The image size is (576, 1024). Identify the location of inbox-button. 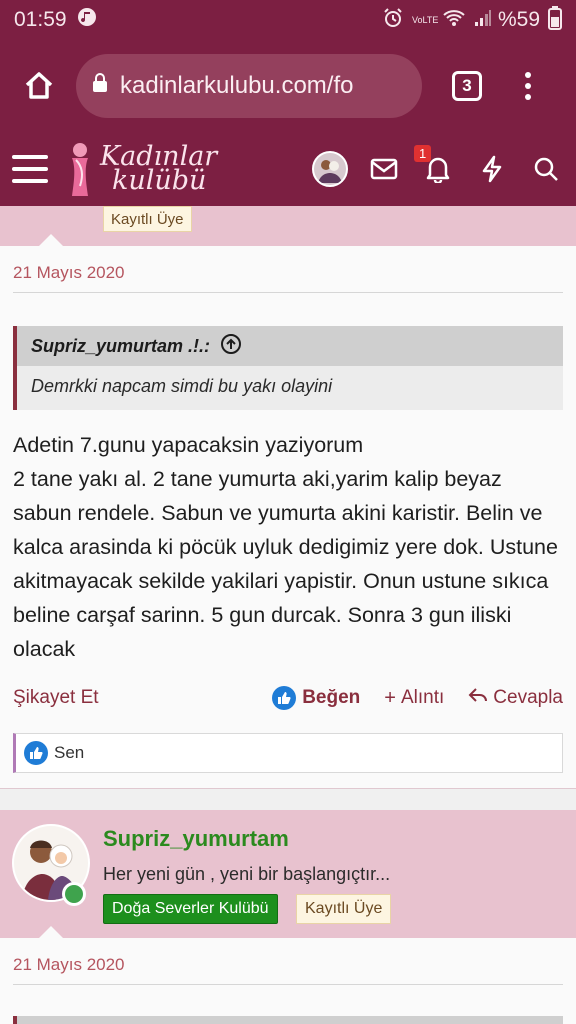
(384, 169).